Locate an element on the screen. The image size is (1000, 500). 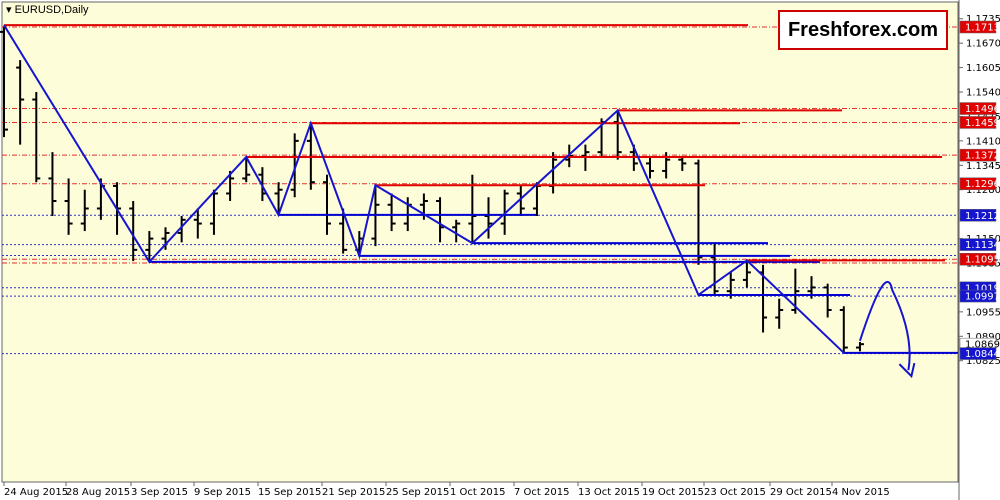
x-tick-label: 29 Oct 2015 is located at coordinates (801, 492).